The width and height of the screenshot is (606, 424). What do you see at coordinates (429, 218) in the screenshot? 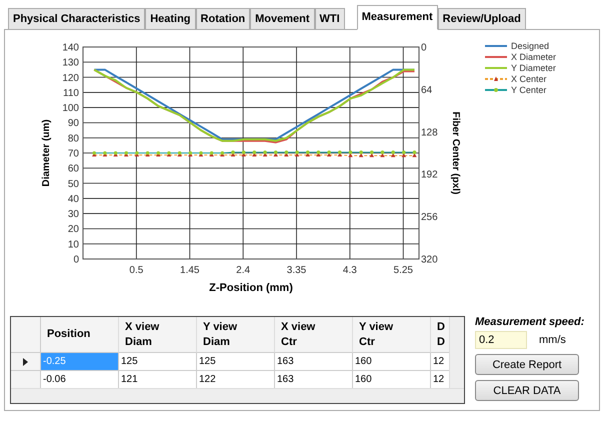
I see `axis-tick-label: 256` at bounding box center [429, 218].